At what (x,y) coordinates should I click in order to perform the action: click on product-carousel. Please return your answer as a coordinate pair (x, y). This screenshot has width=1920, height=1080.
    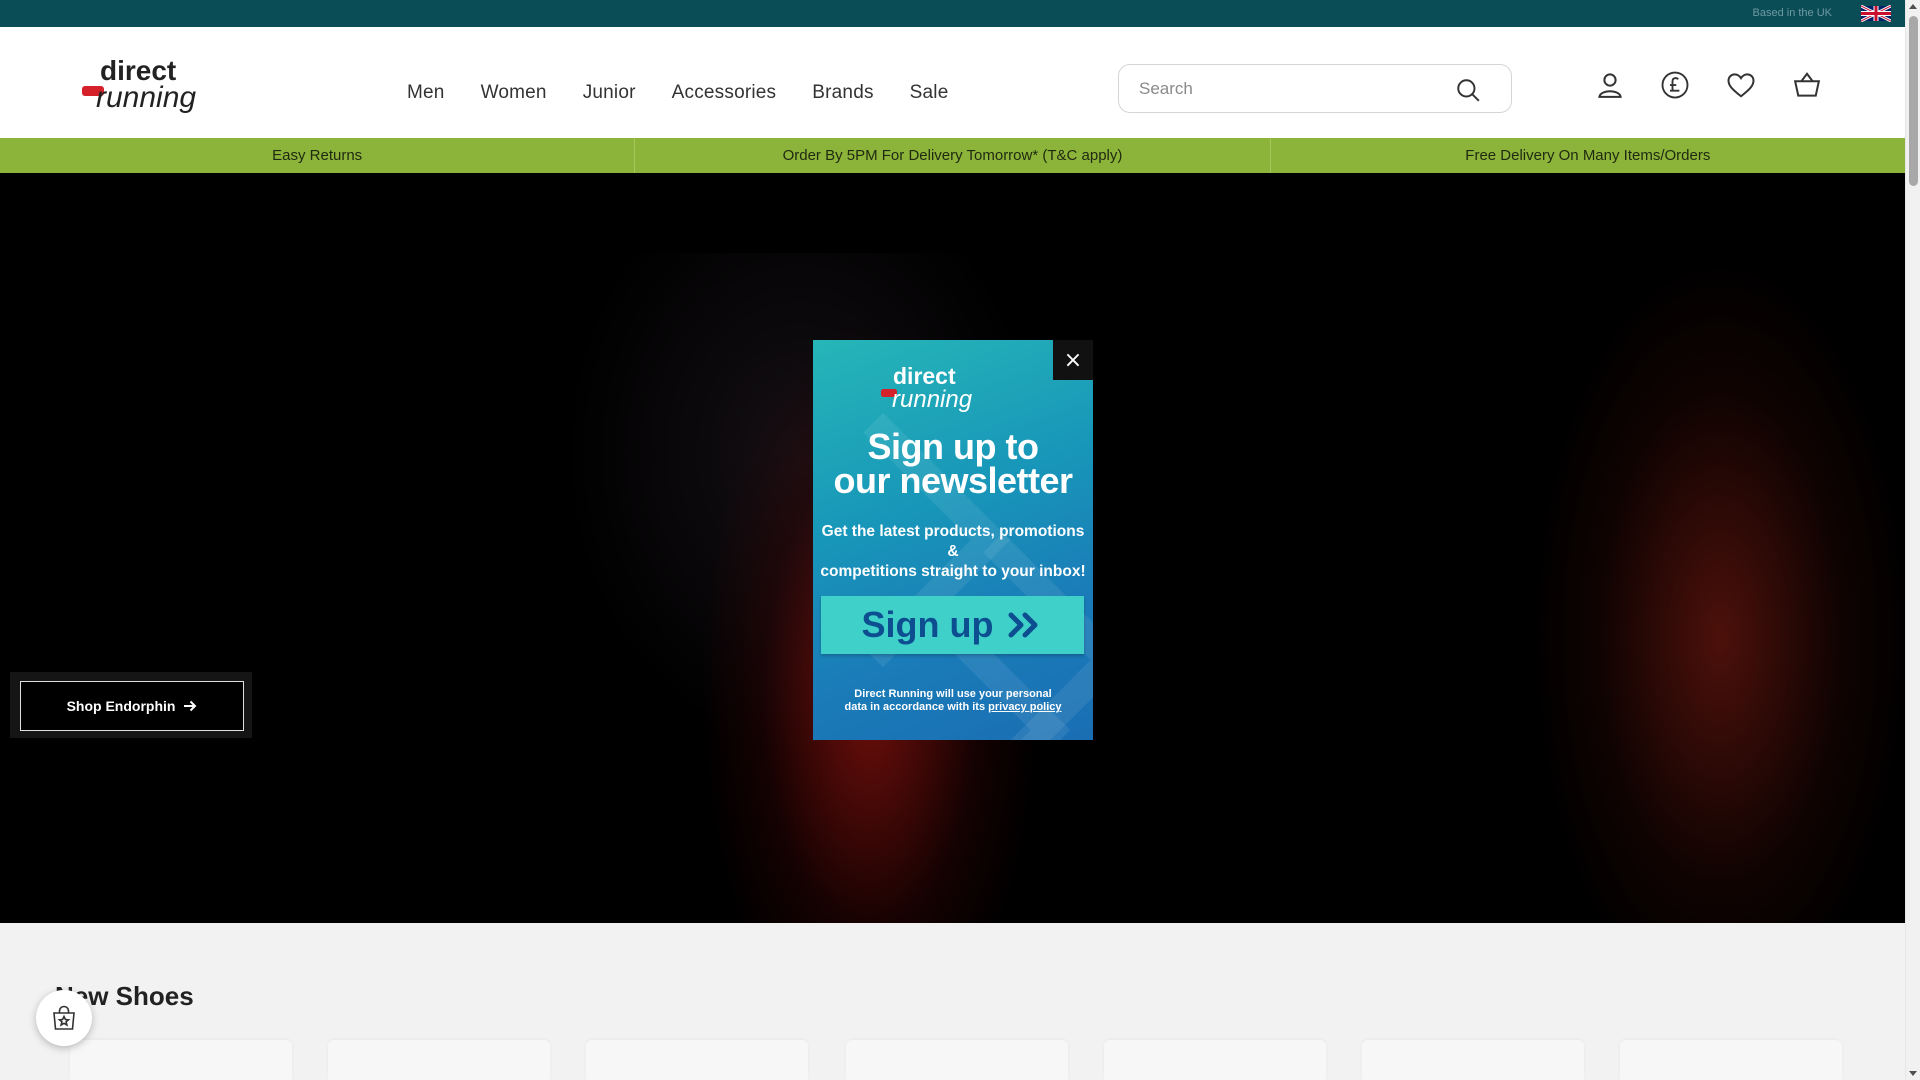
    Looking at the image, I should click on (970, 1060).